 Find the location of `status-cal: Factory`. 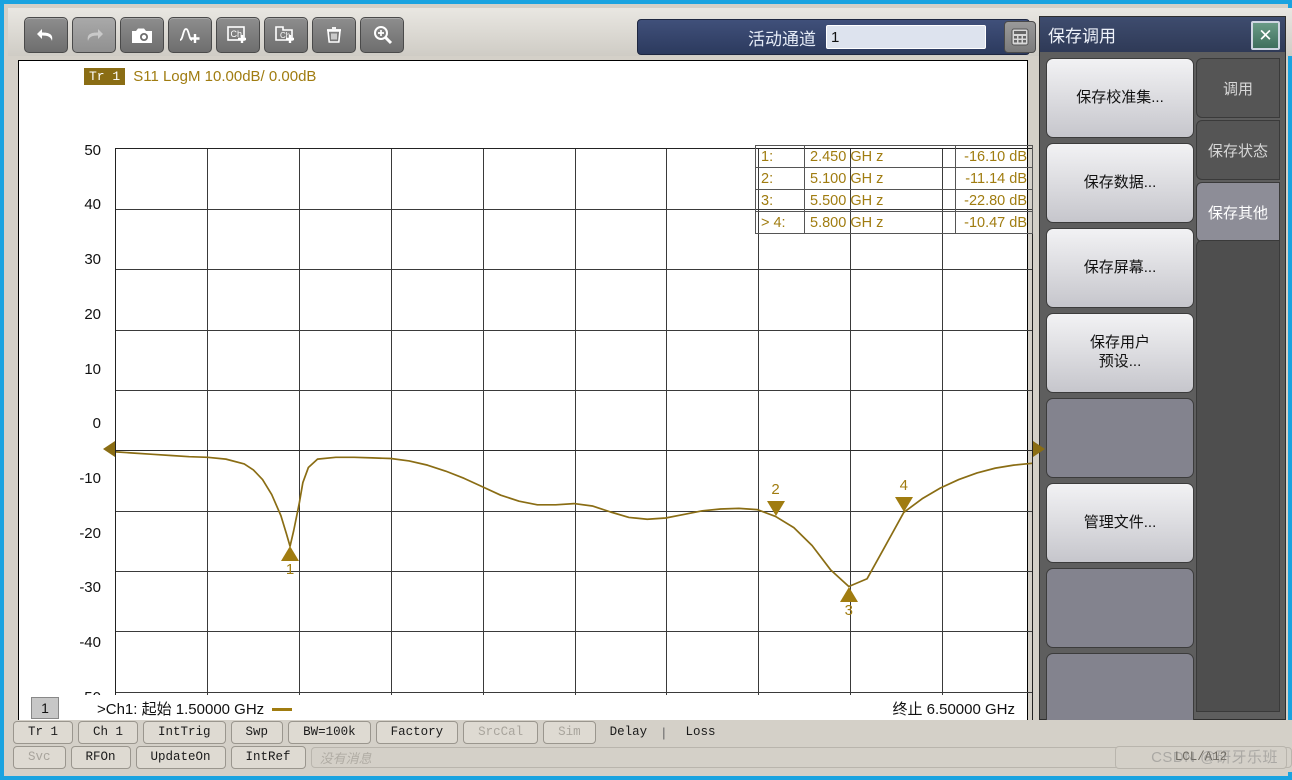

status-cal: Factory is located at coordinates (417, 732).